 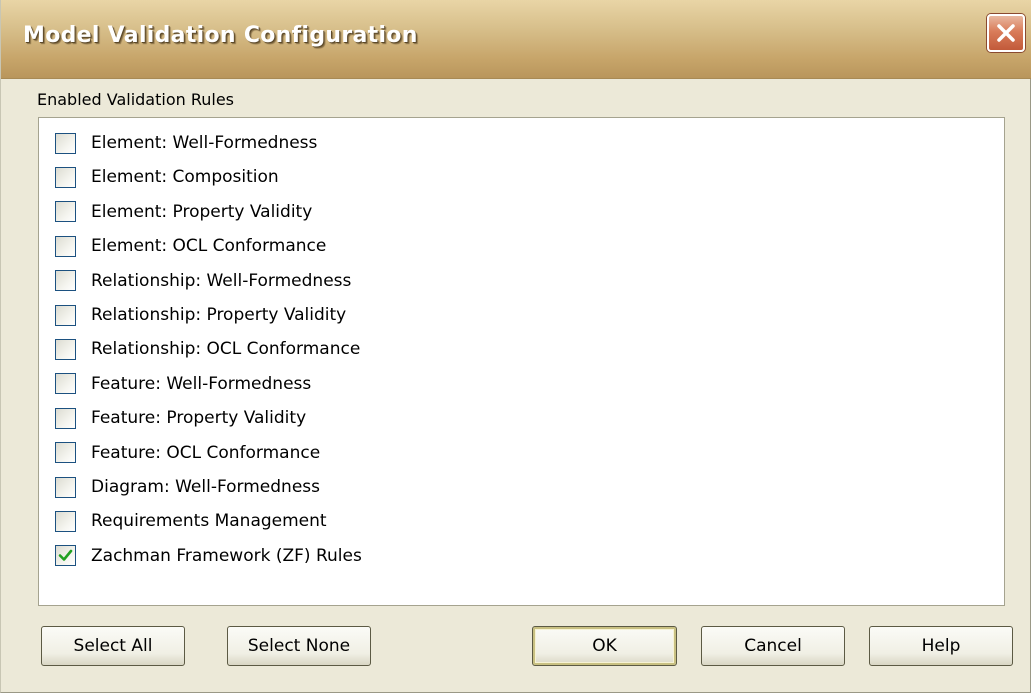 What do you see at coordinates (205, 487) in the screenshot?
I see `rule-label: Diagram: Well-Formedness` at bounding box center [205, 487].